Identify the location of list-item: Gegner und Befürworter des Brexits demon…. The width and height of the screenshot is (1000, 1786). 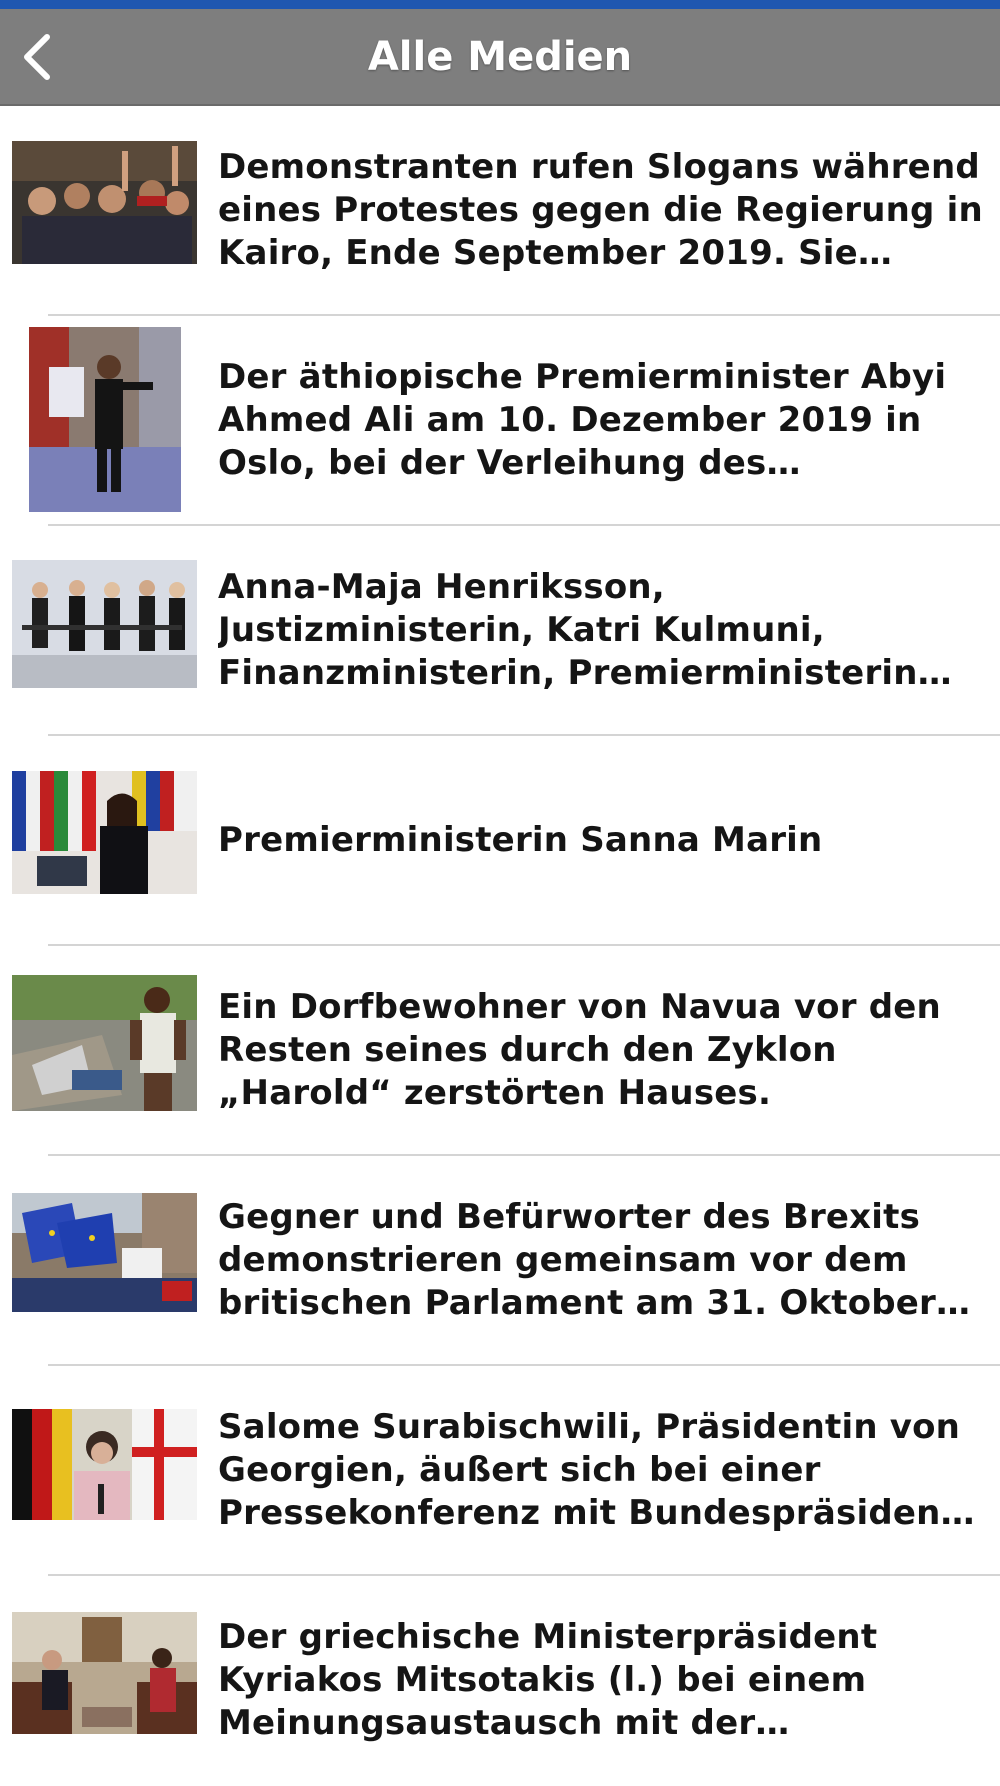
(500, 1261).